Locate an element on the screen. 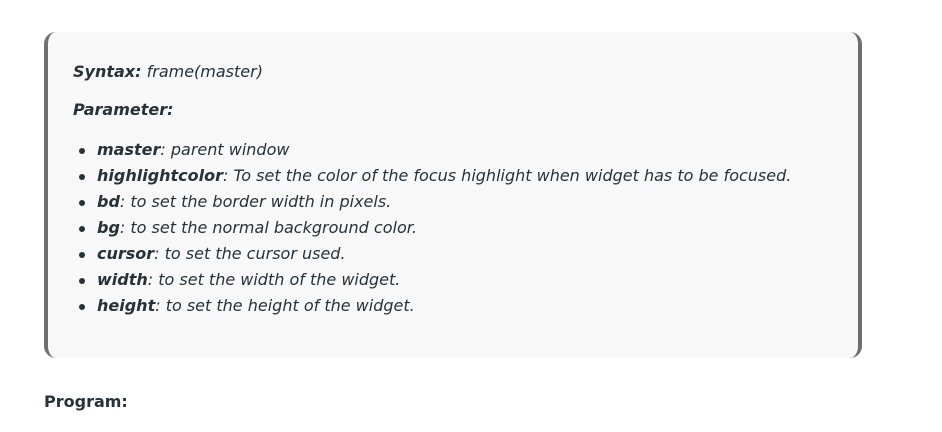  param-desc: : to set the normal background color. is located at coordinates (268, 227).